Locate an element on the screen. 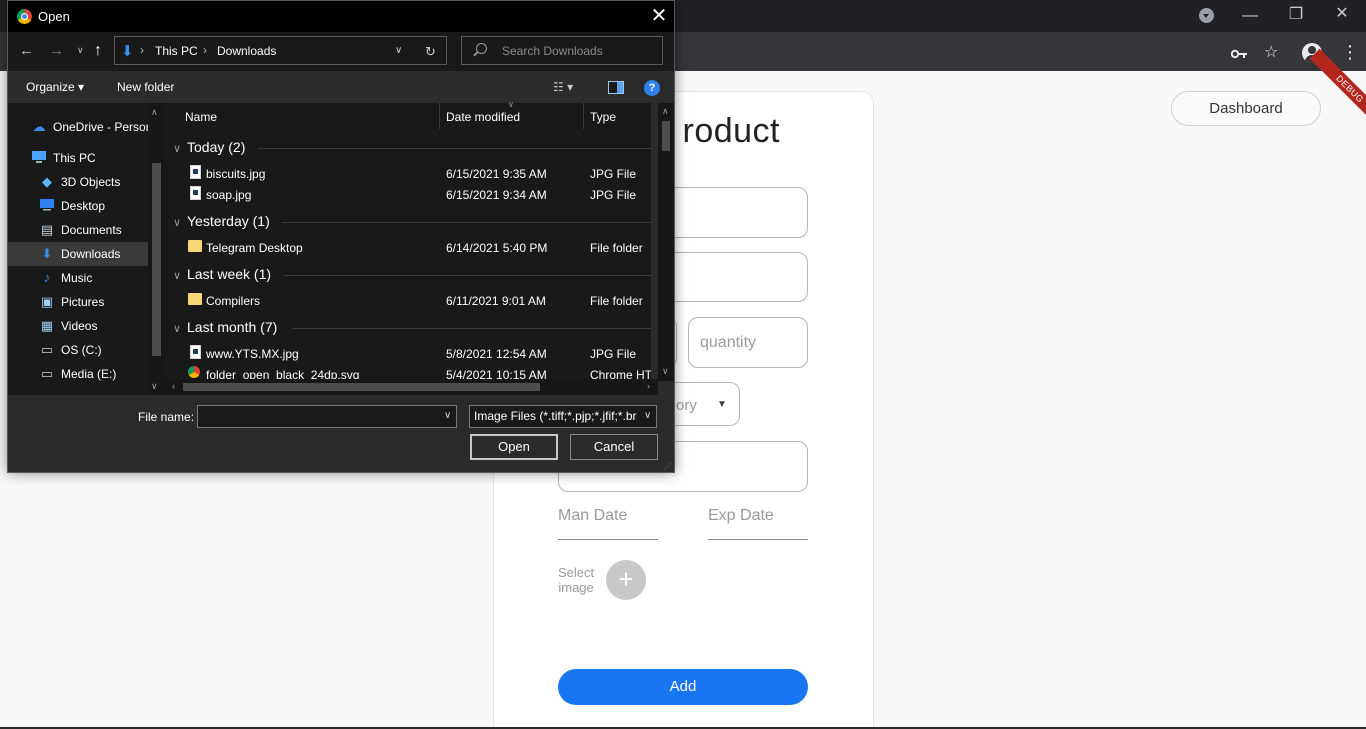 This screenshot has width=1366, height=729. restore-icon: ❐ is located at coordinates (1296, 15).